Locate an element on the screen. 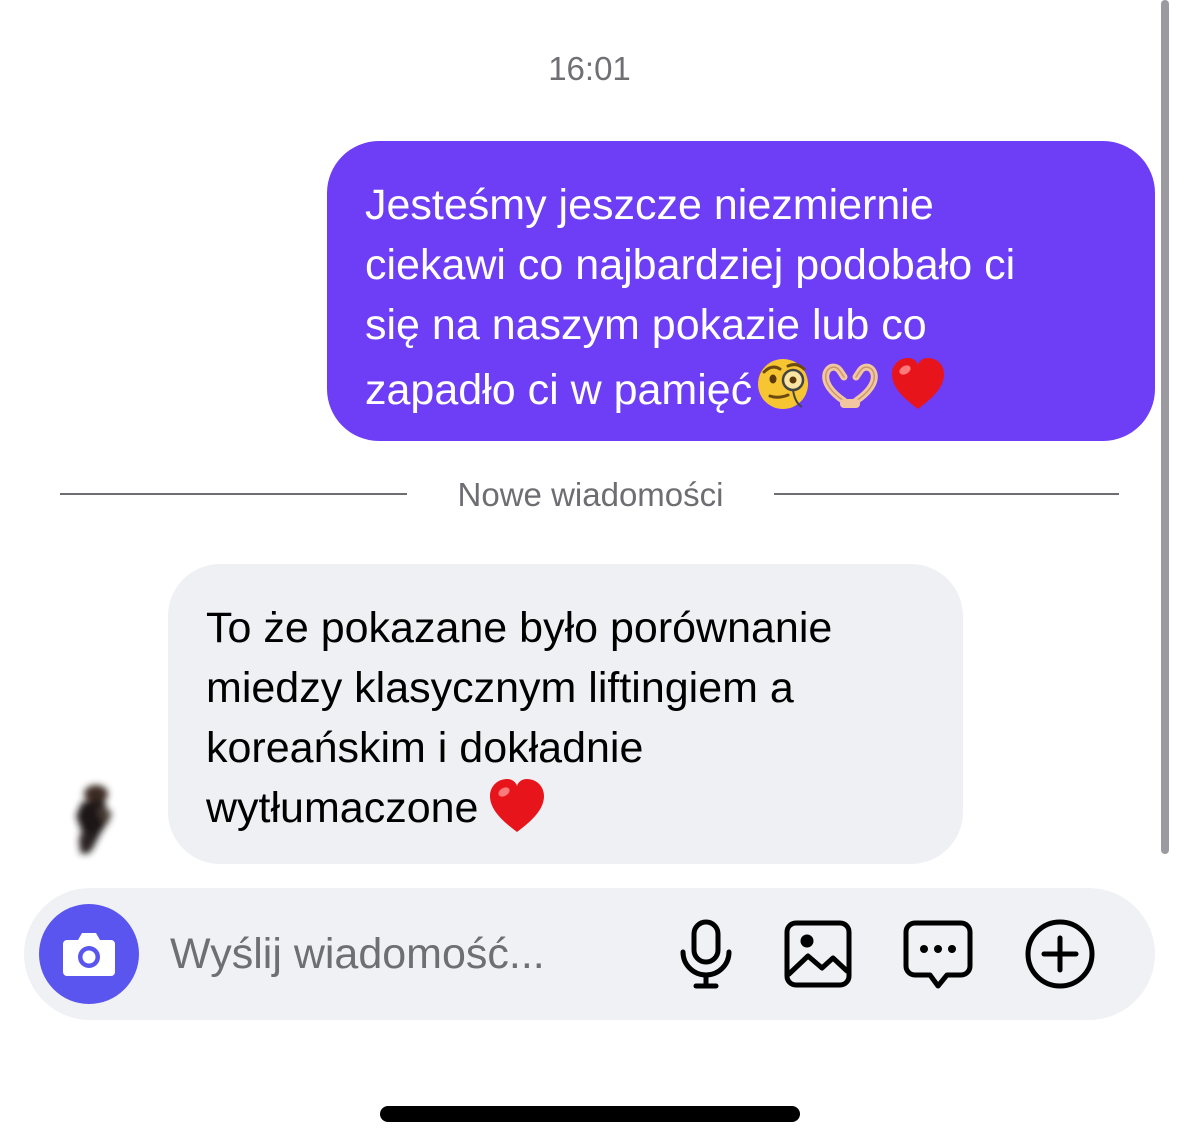 The image size is (1179, 1146). gallery-icon is located at coordinates (818, 954).